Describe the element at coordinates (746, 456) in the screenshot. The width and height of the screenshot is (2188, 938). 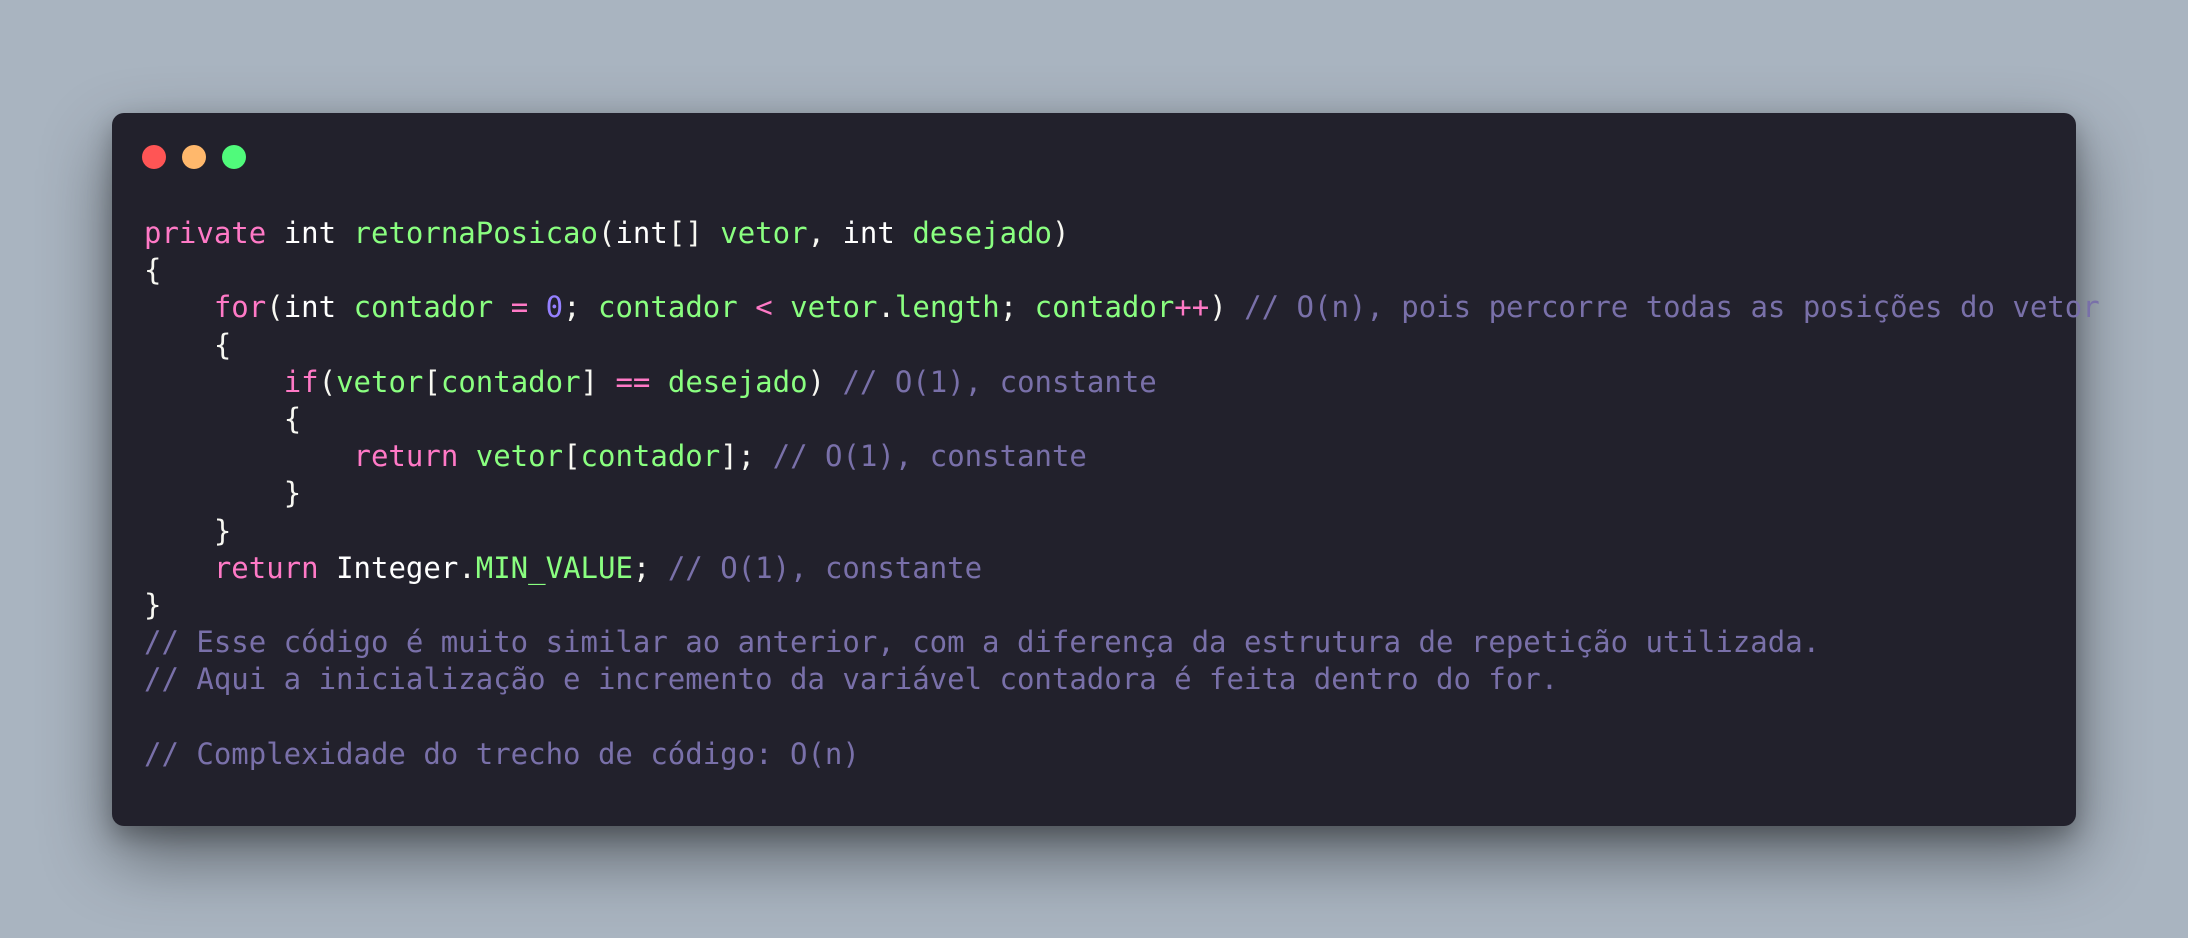
I see `code-token: ];` at that location.